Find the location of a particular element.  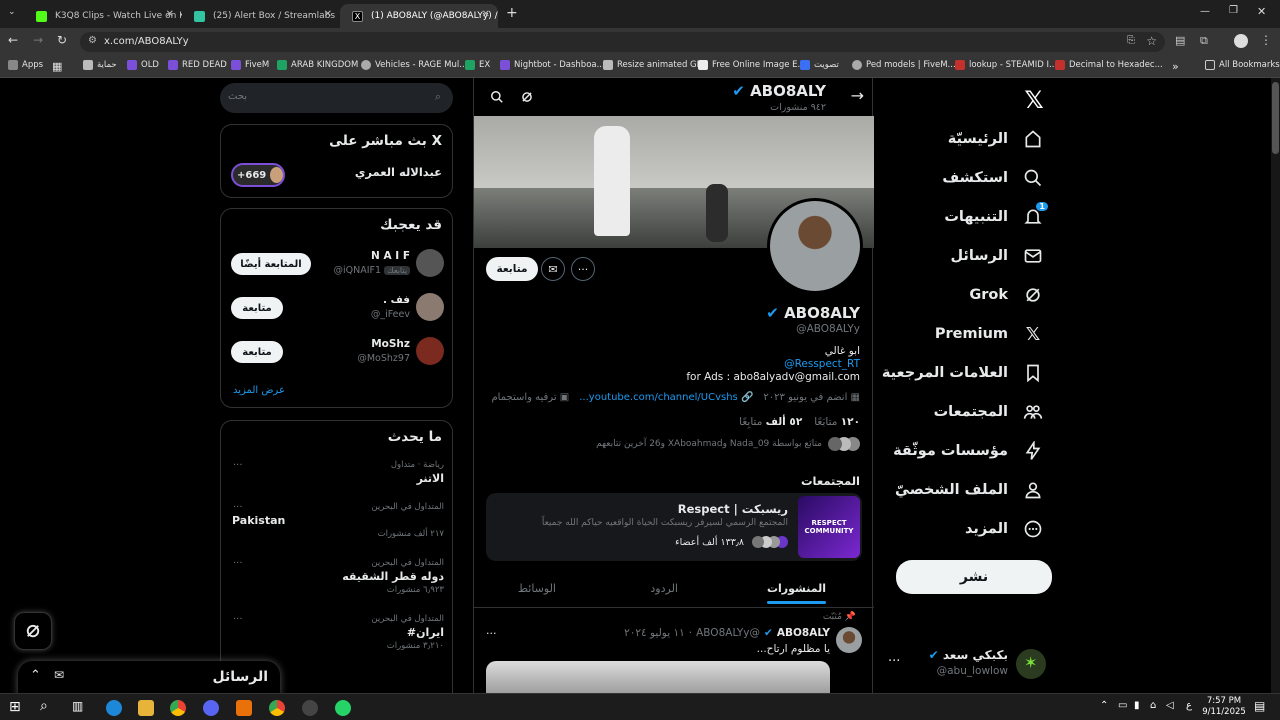

x-logo-icon: 𝕏 is located at coordinates (1034, 100).